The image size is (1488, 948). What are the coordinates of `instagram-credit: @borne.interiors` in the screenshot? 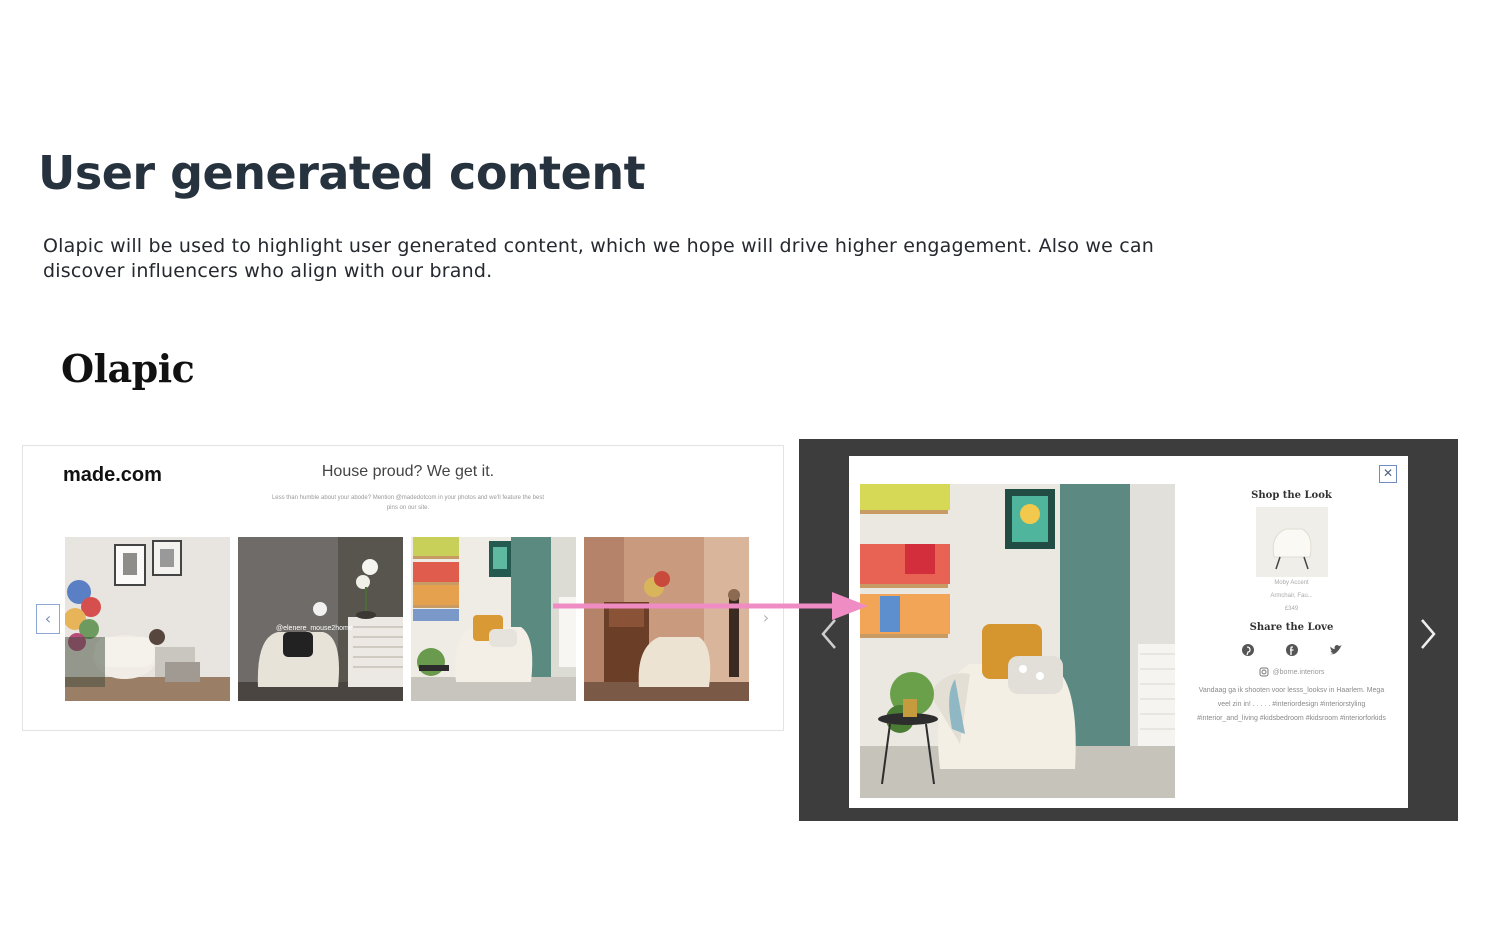 It's located at (1291, 672).